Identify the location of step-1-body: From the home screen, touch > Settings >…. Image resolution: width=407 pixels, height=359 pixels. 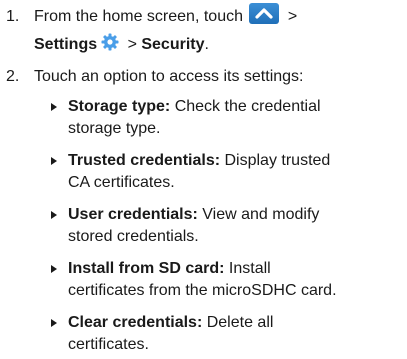
(218, 29).